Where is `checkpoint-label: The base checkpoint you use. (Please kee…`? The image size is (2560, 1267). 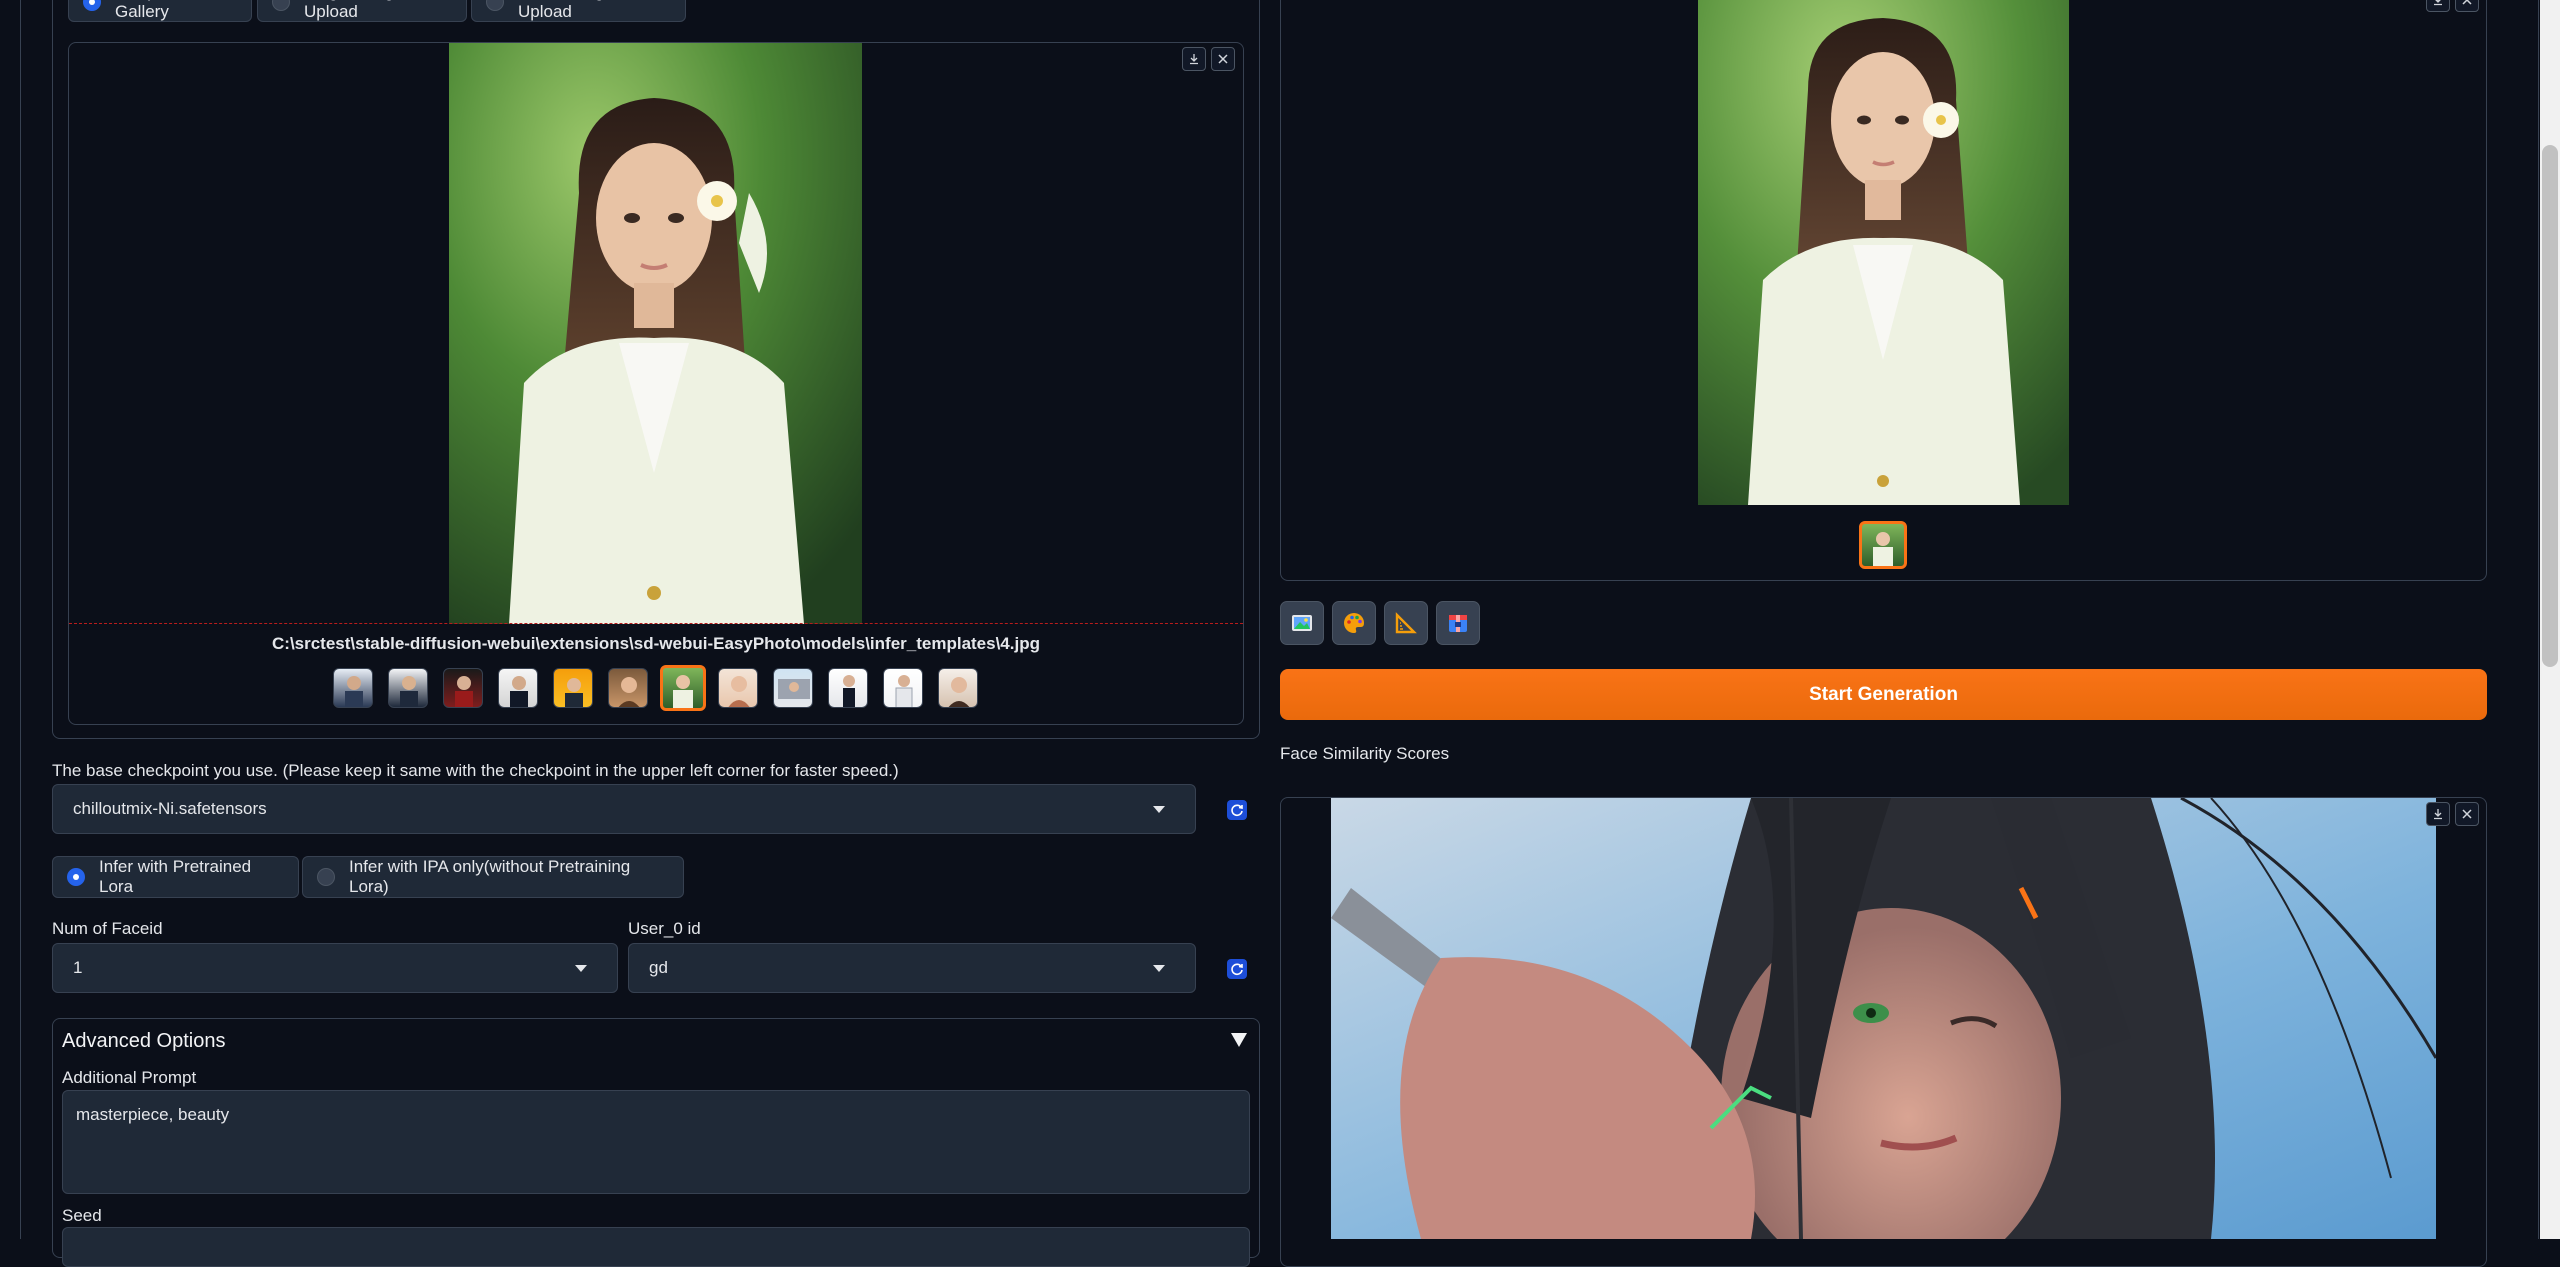 checkpoint-label: The base checkpoint you use. (Please kee… is located at coordinates (475, 770).